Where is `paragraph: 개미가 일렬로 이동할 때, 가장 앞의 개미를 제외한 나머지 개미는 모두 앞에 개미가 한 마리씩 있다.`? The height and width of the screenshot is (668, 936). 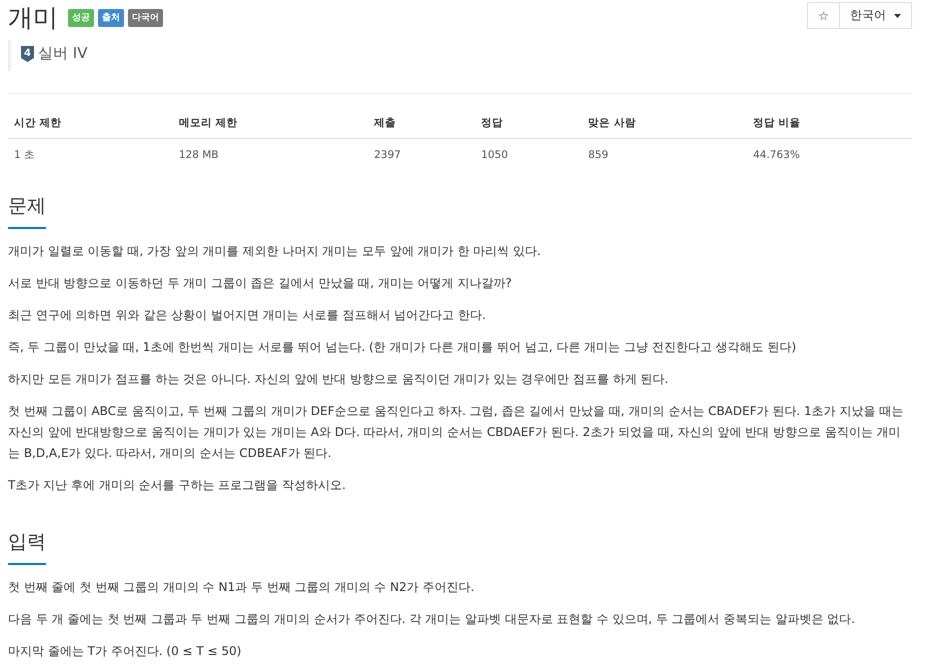 paragraph: 개미가 일렬로 이동할 때, 가장 앞의 개미를 제외한 나머지 개미는 모두 앞에 개미가 한 마리씩 있다. is located at coordinates (275, 251).